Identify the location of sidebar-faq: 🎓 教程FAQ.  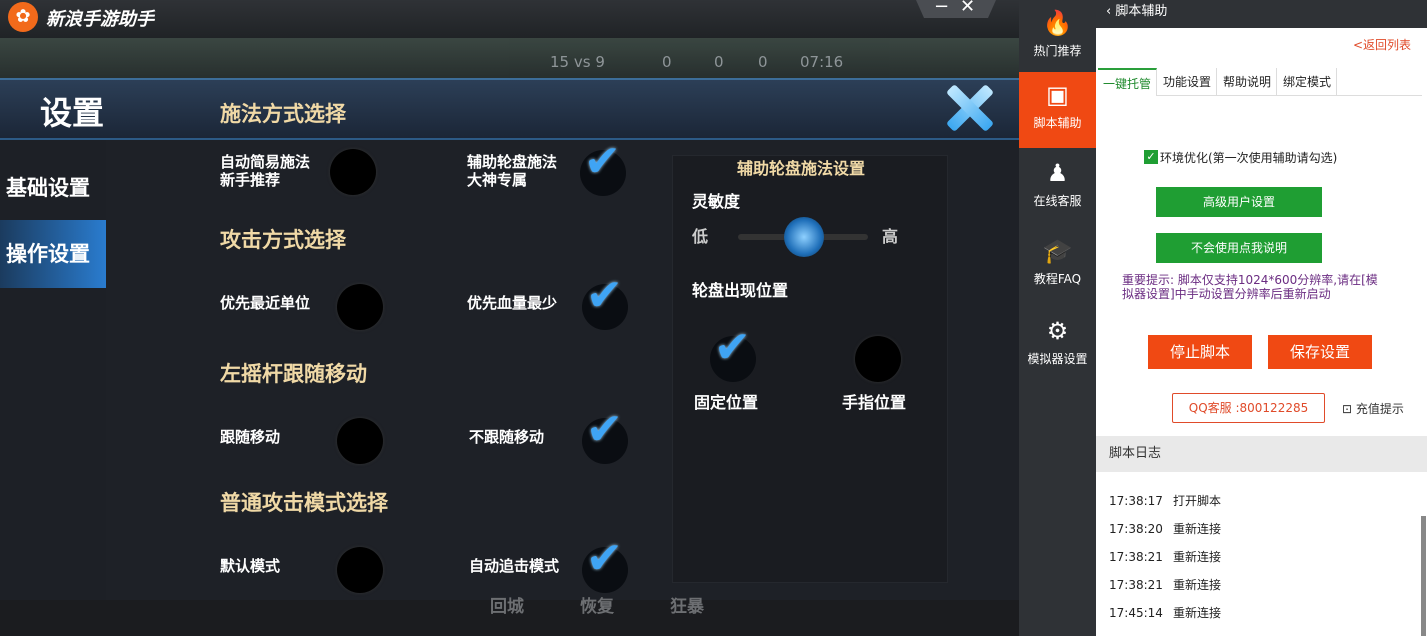
(1057, 266).